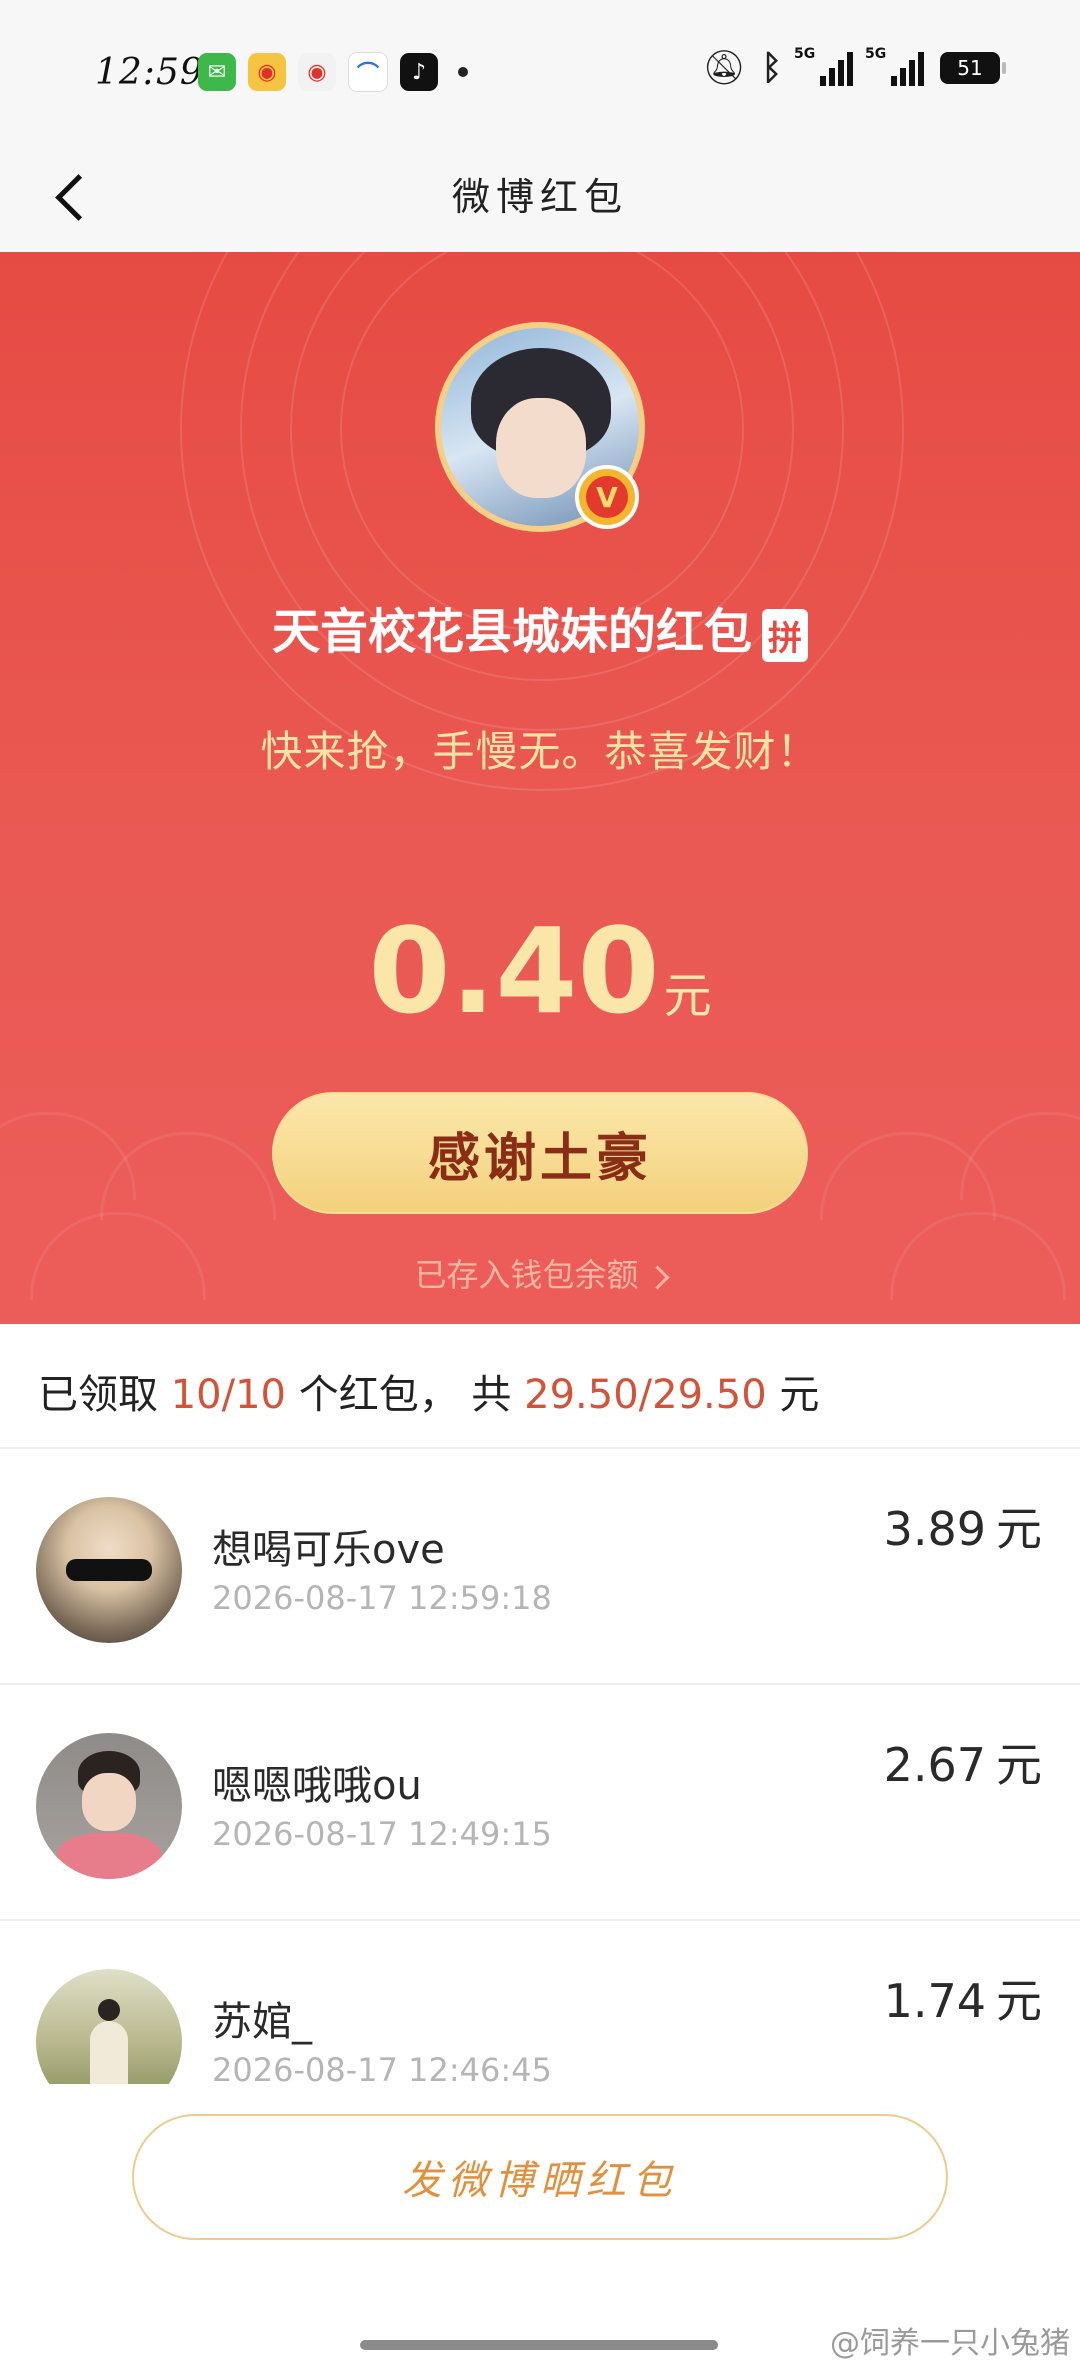 The height and width of the screenshot is (2373, 1080). I want to click on weibo-alt-icon: ◉, so click(317, 72).